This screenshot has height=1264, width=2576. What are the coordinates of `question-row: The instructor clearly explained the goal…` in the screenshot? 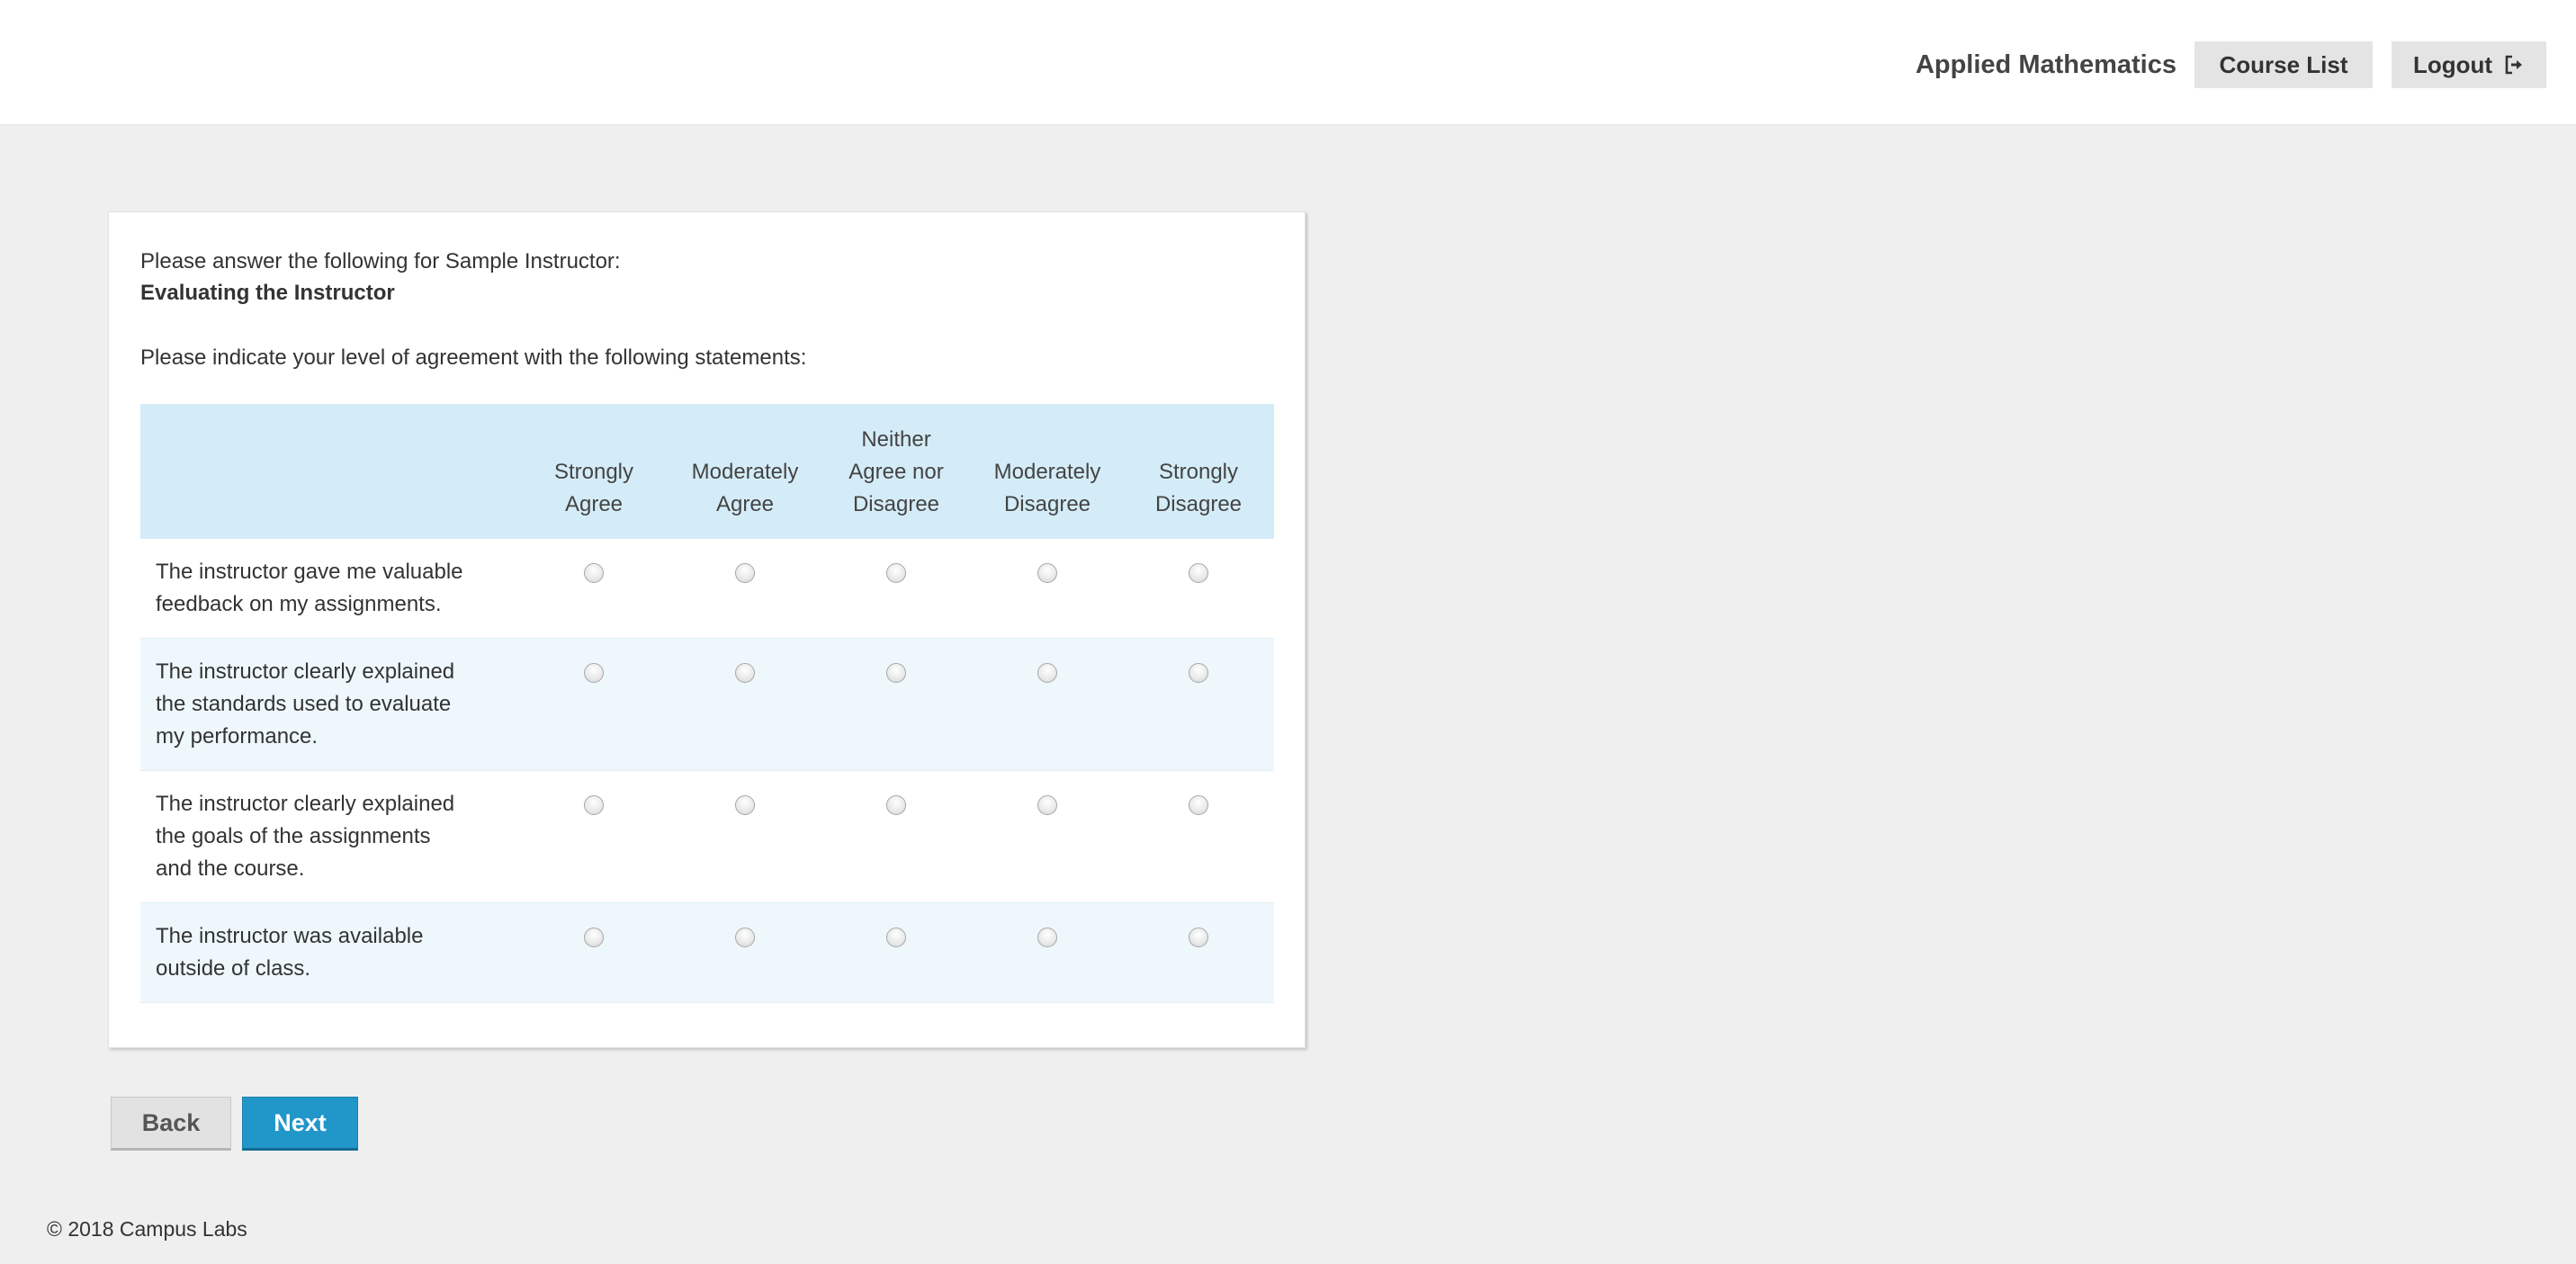 It's located at (707, 837).